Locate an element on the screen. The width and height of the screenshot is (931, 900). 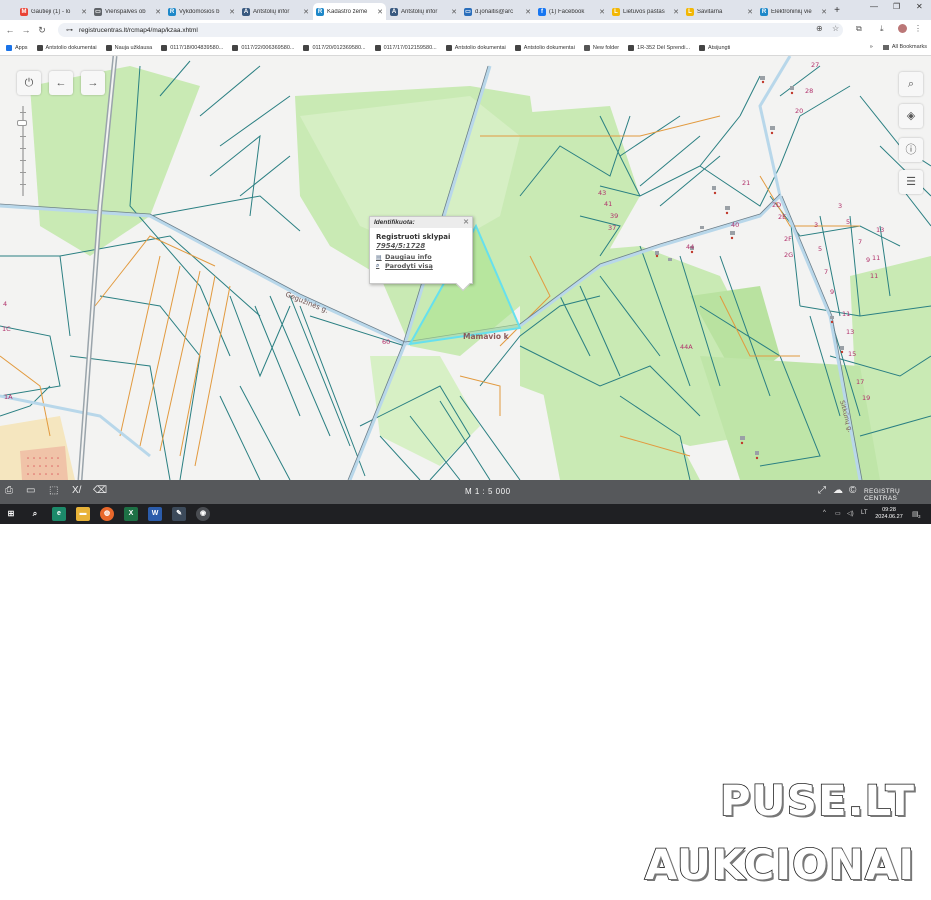
close-window-icon: ✕ is located at coordinates (919, 6).